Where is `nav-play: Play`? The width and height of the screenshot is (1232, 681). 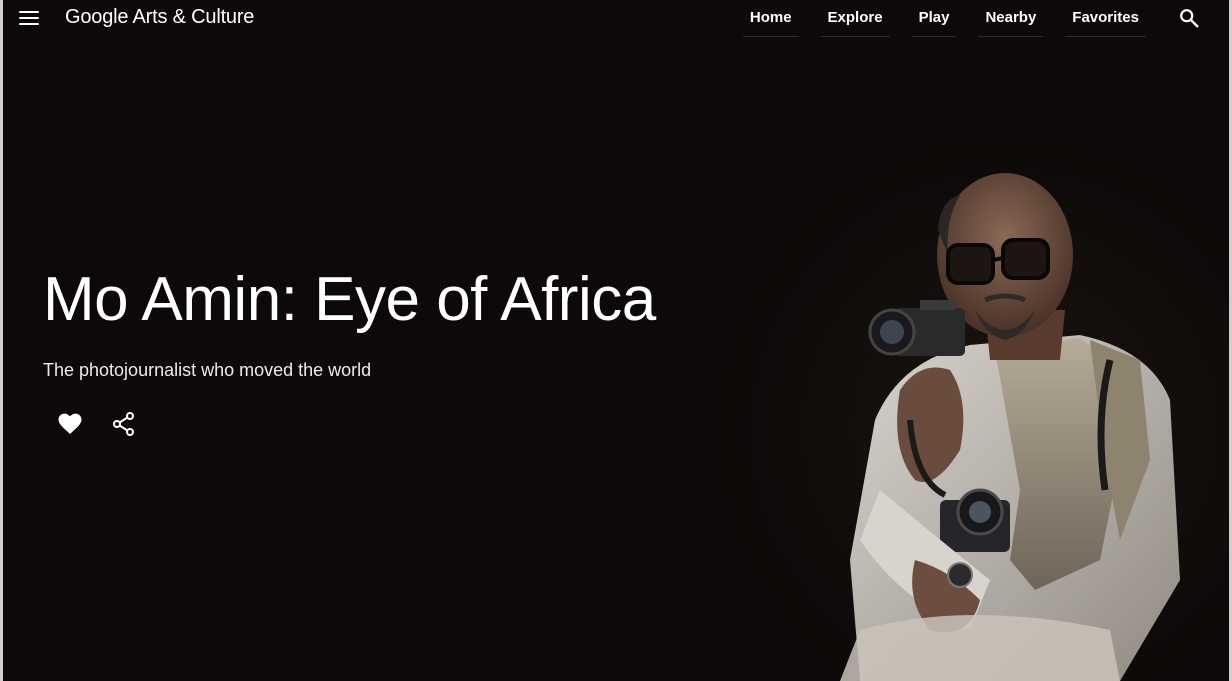
nav-play: Play is located at coordinates (934, 18).